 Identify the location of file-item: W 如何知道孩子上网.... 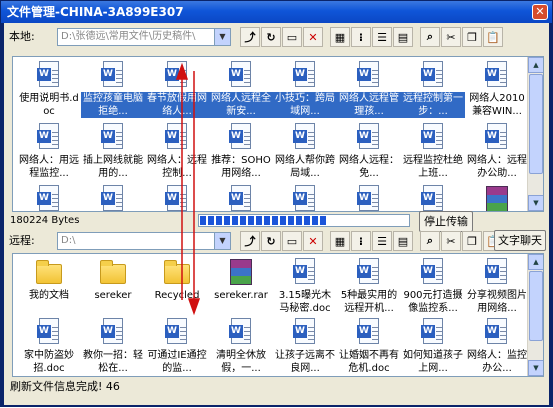
(433, 346).